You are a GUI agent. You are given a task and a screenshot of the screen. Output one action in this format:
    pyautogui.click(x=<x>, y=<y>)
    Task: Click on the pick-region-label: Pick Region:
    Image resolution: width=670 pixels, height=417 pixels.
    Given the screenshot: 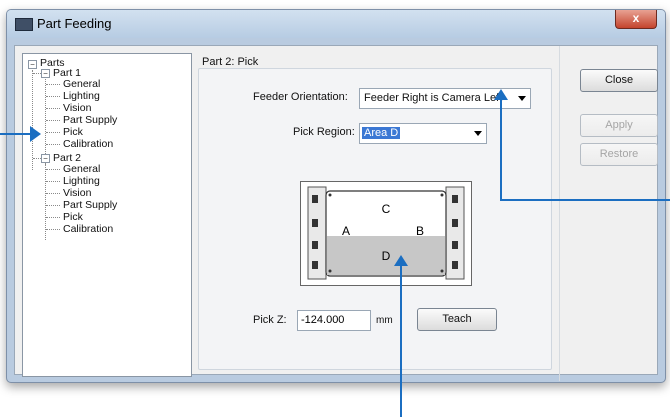 What is the action you would take?
    pyautogui.click(x=324, y=132)
    